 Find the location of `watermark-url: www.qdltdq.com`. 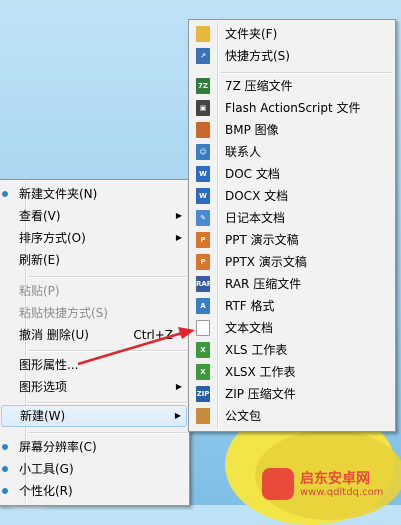

watermark-url: www.qdltdq.com is located at coordinates (342, 492).